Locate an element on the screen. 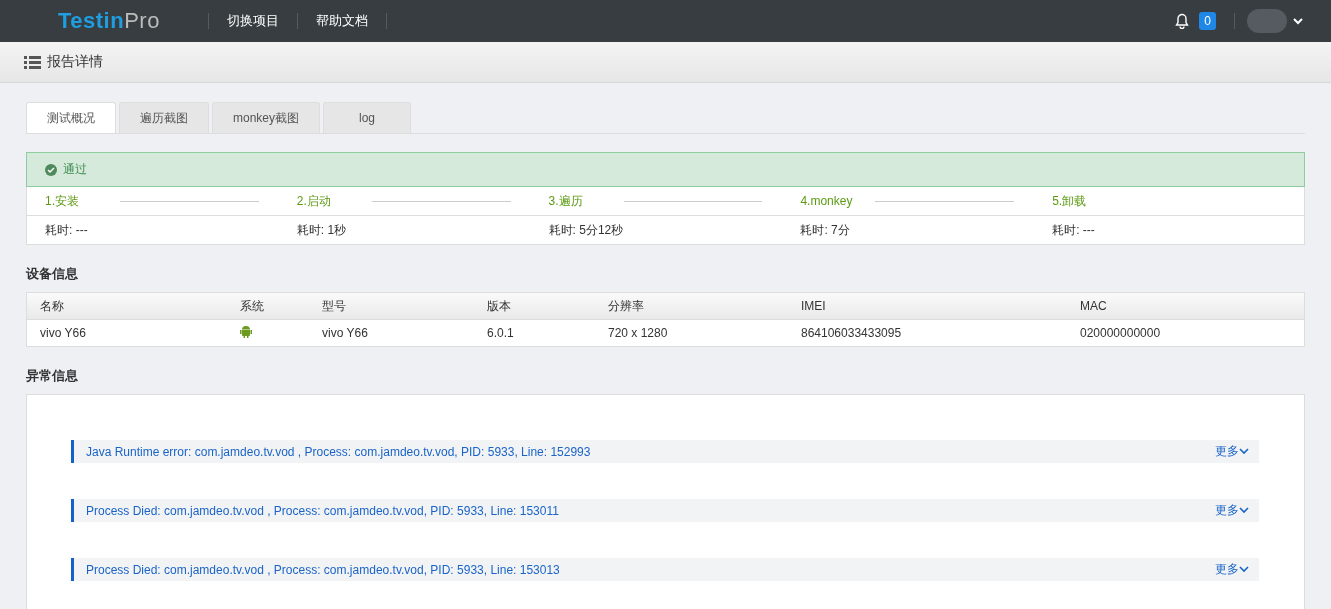 This screenshot has height=609, width=1331. step-label: 1.安装 is located at coordinates (62, 201).